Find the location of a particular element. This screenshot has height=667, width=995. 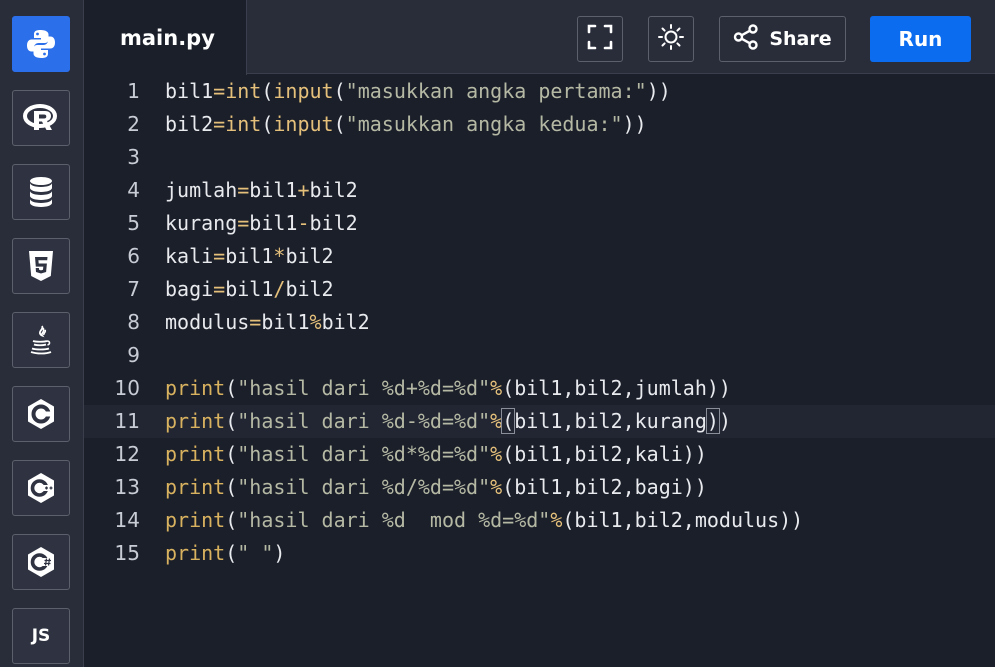

sidebar-item-r is located at coordinates (41, 118).